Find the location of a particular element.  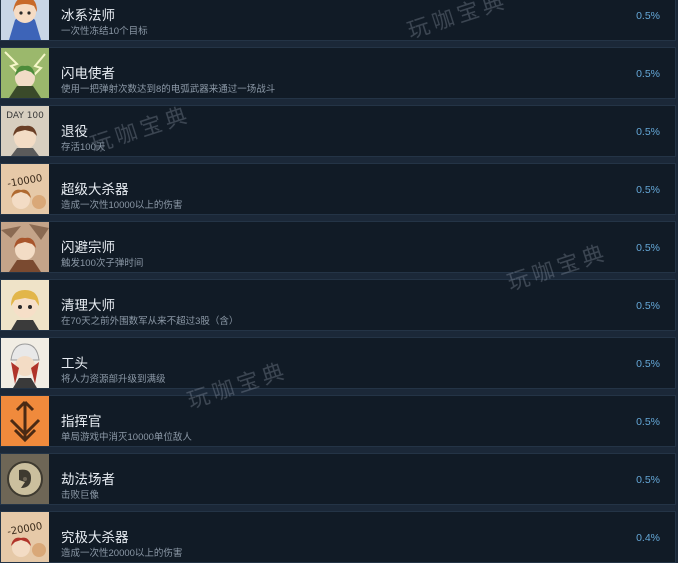

achievement-row: -20000 究极大杀器 造成一次性20000以上的伤害 0.4% is located at coordinates (338, 537).